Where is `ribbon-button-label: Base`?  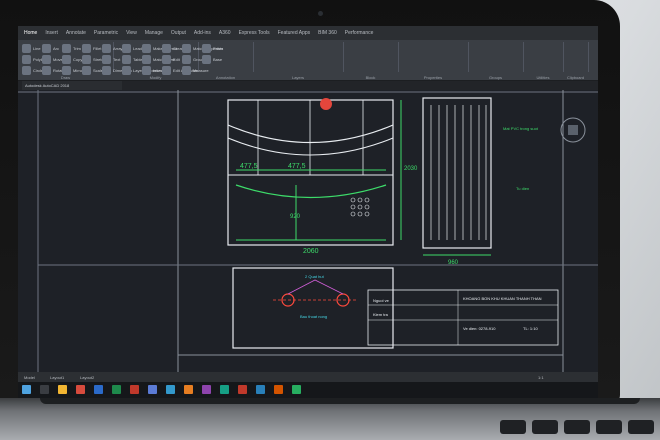
ribbon-button-label: Base is located at coordinates (217, 59).